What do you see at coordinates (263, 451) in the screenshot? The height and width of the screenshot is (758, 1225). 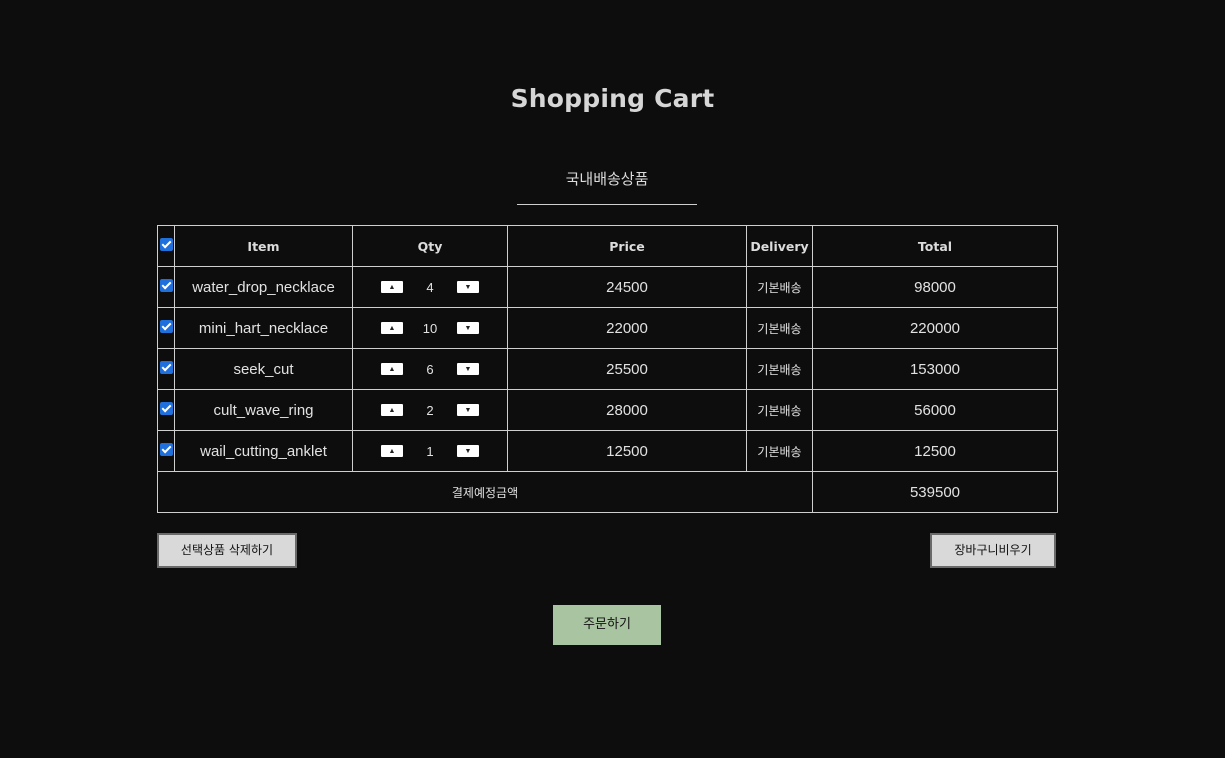 I see `item-name: wail_cutting_anklet` at bounding box center [263, 451].